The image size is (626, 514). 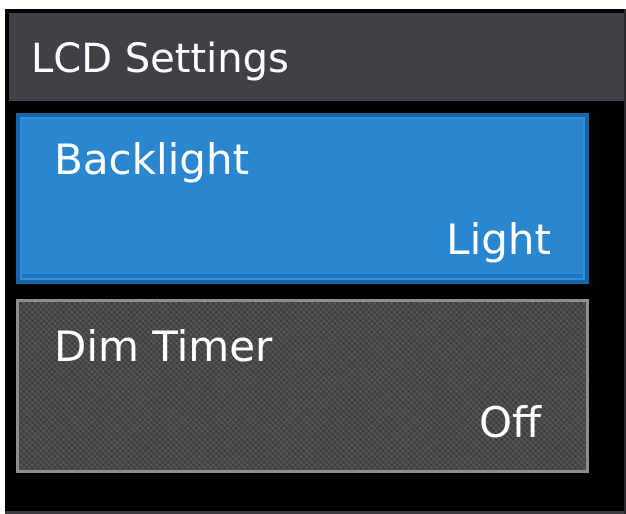 What do you see at coordinates (510, 422) in the screenshot?
I see `menu-item-value: Off` at bounding box center [510, 422].